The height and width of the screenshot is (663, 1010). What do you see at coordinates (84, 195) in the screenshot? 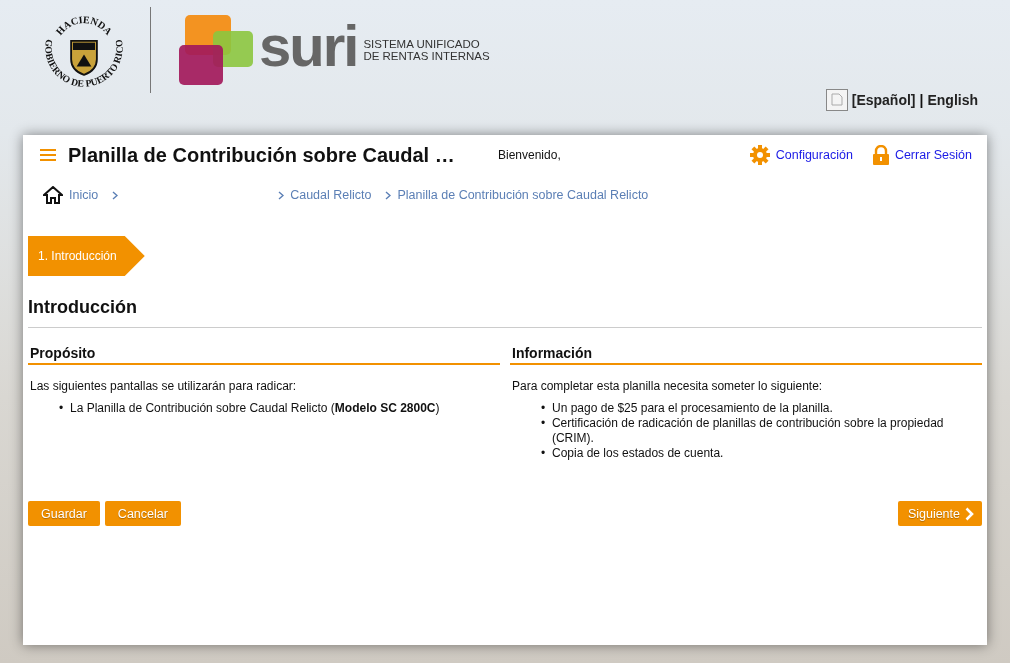
I see `breadcrumb-link: Inicio` at bounding box center [84, 195].